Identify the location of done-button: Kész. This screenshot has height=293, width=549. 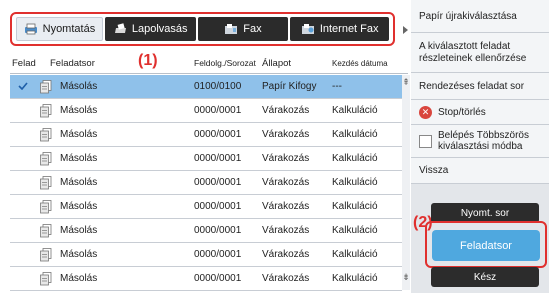
(485, 277).